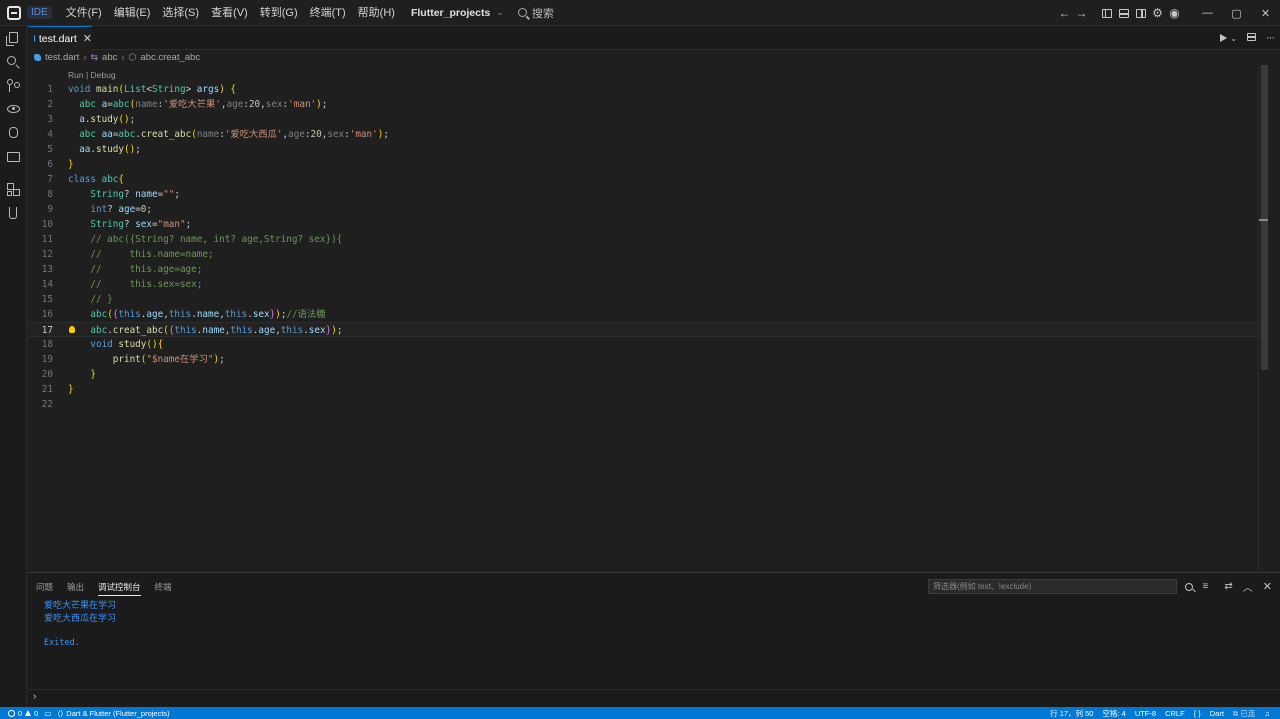 Image resolution: width=1280 pixels, height=719 pixels. I want to click on testing-flask-icon, so click(13, 213).